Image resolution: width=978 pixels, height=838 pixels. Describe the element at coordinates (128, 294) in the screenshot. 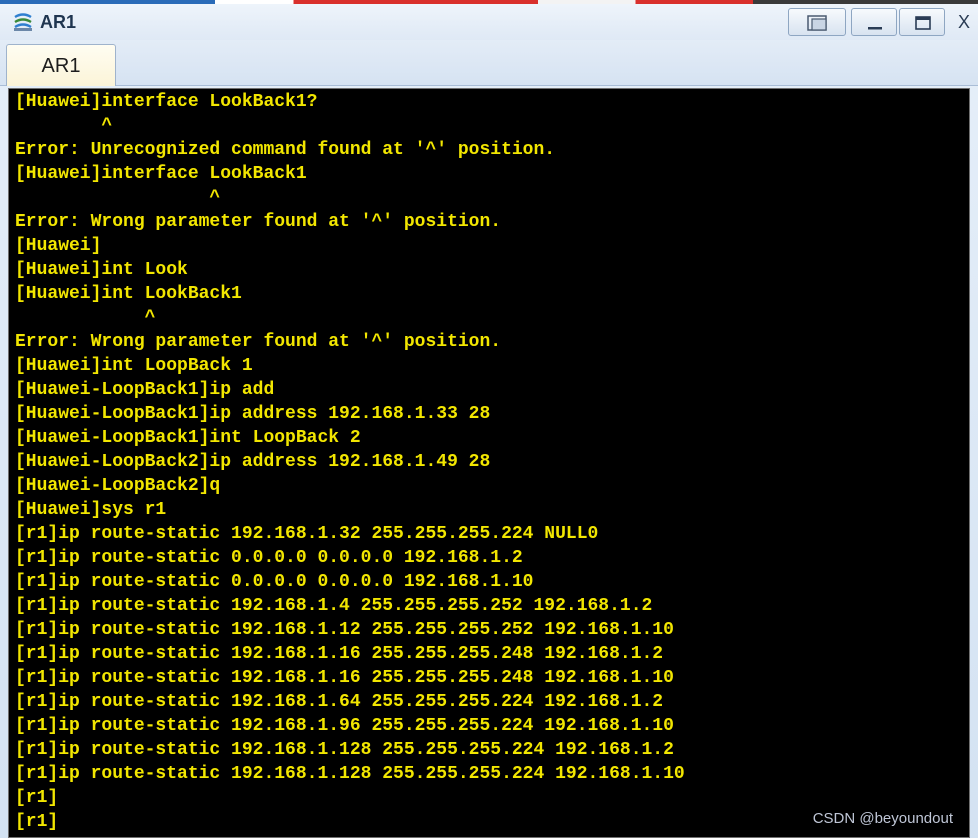

I see `terminal-line: [Huawei]int LookBack1` at that location.